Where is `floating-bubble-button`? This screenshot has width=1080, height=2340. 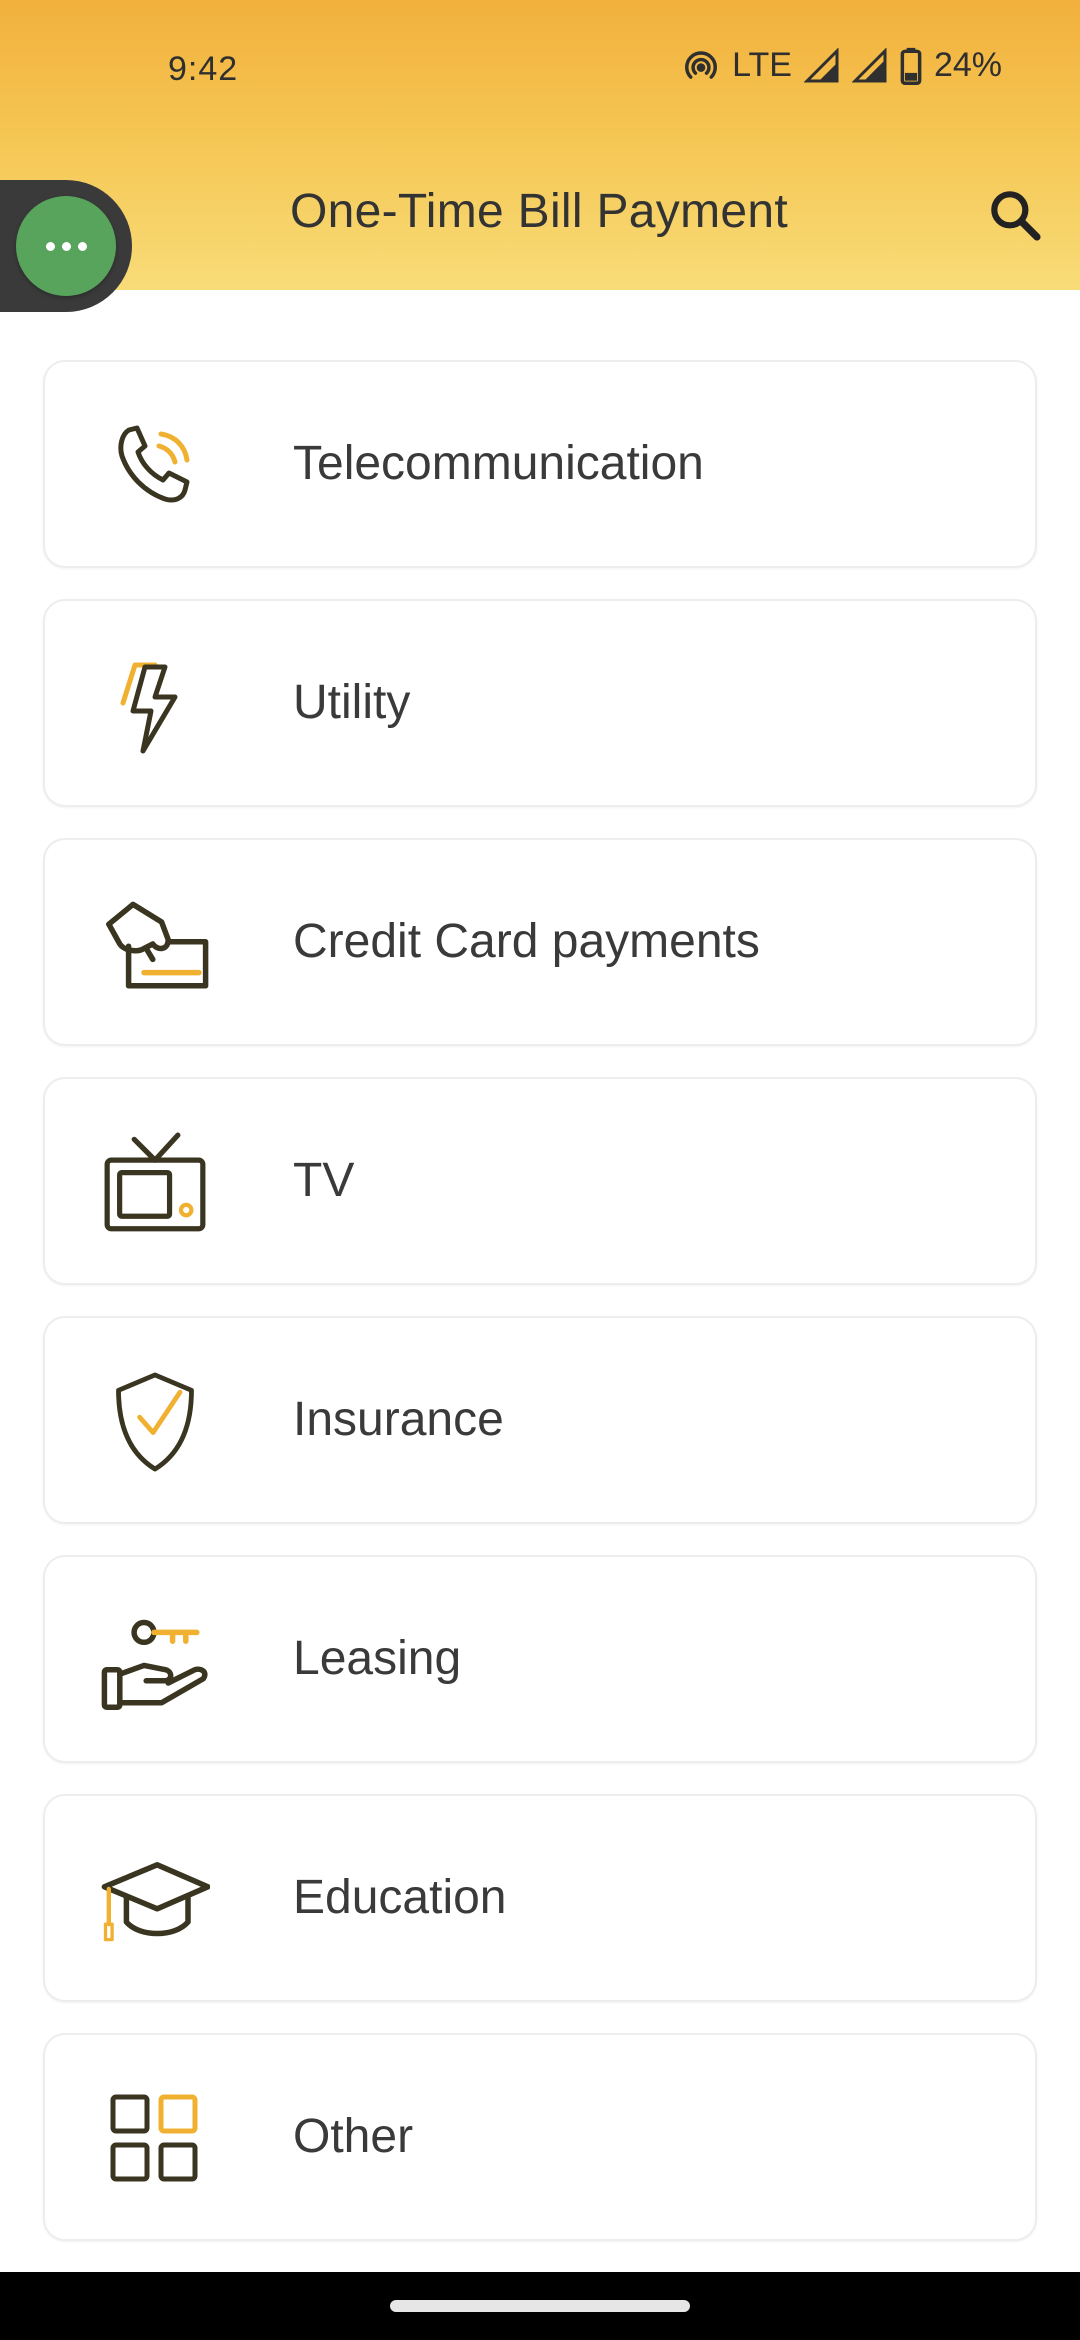
floating-bubble-button is located at coordinates (66, 246).